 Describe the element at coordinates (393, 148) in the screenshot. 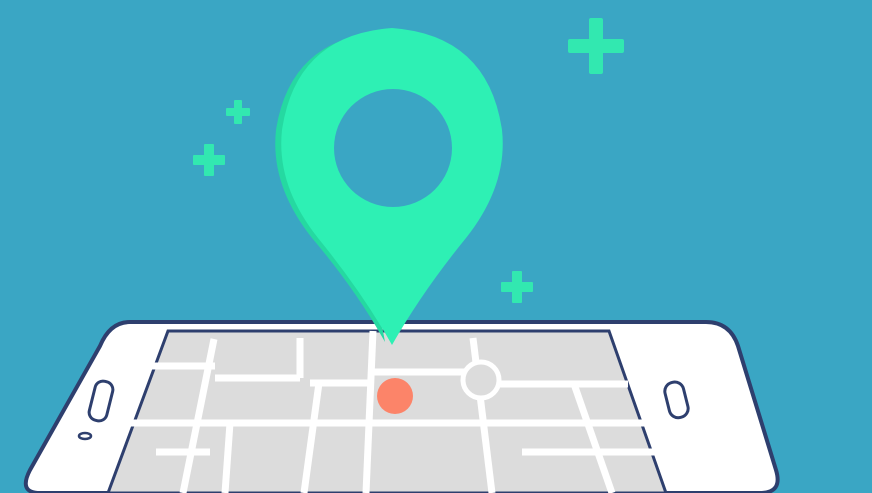

I see `map-pin-hole` at that location.